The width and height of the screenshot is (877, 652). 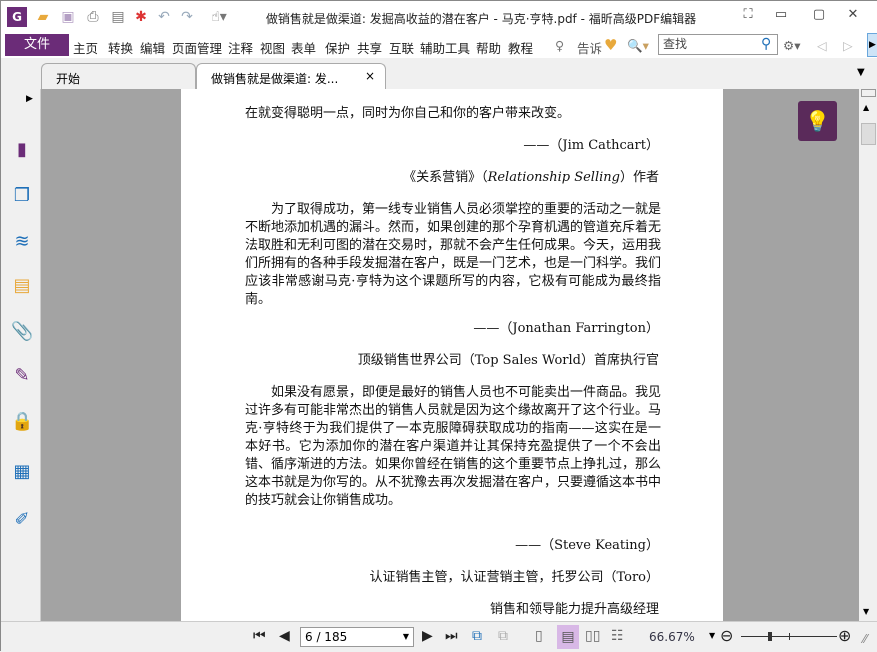 What do you see at coordinates (427, 636) in the screenshot?
I see `next-page-icon: ▶` at bounding box center [427, 636].